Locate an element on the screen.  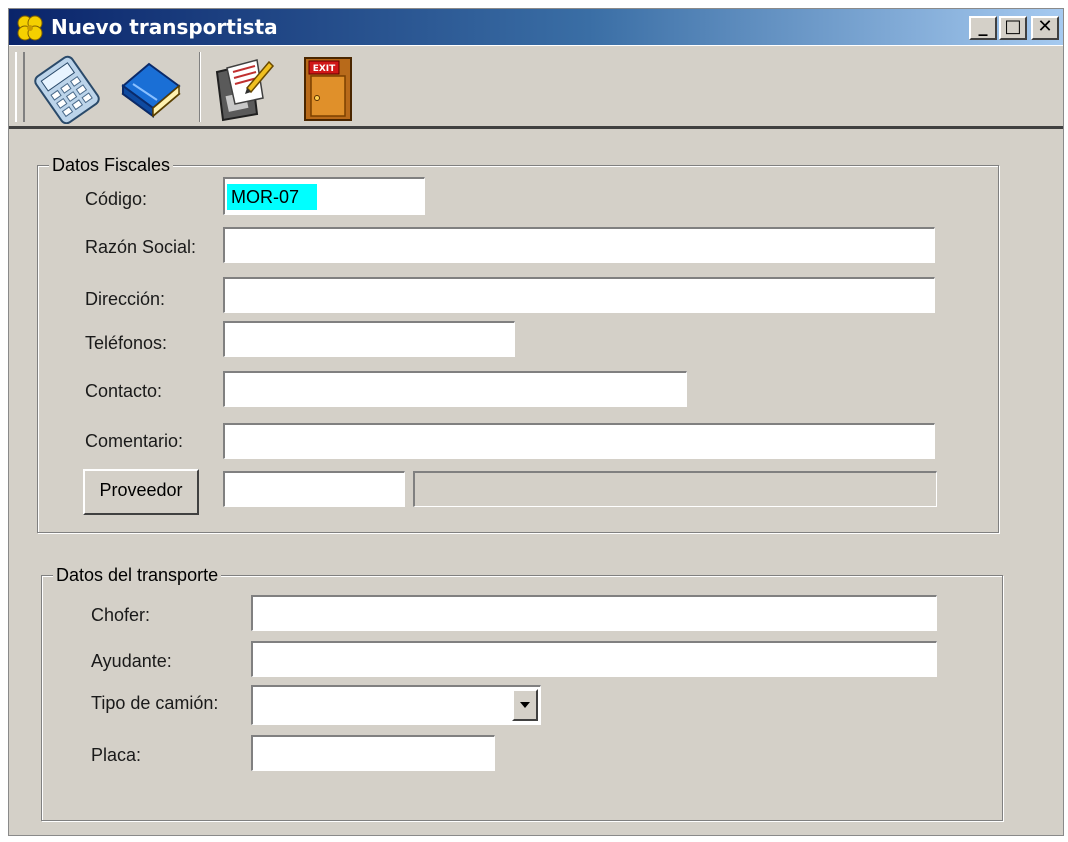
calculator-button is located at coordinates (67, 89).